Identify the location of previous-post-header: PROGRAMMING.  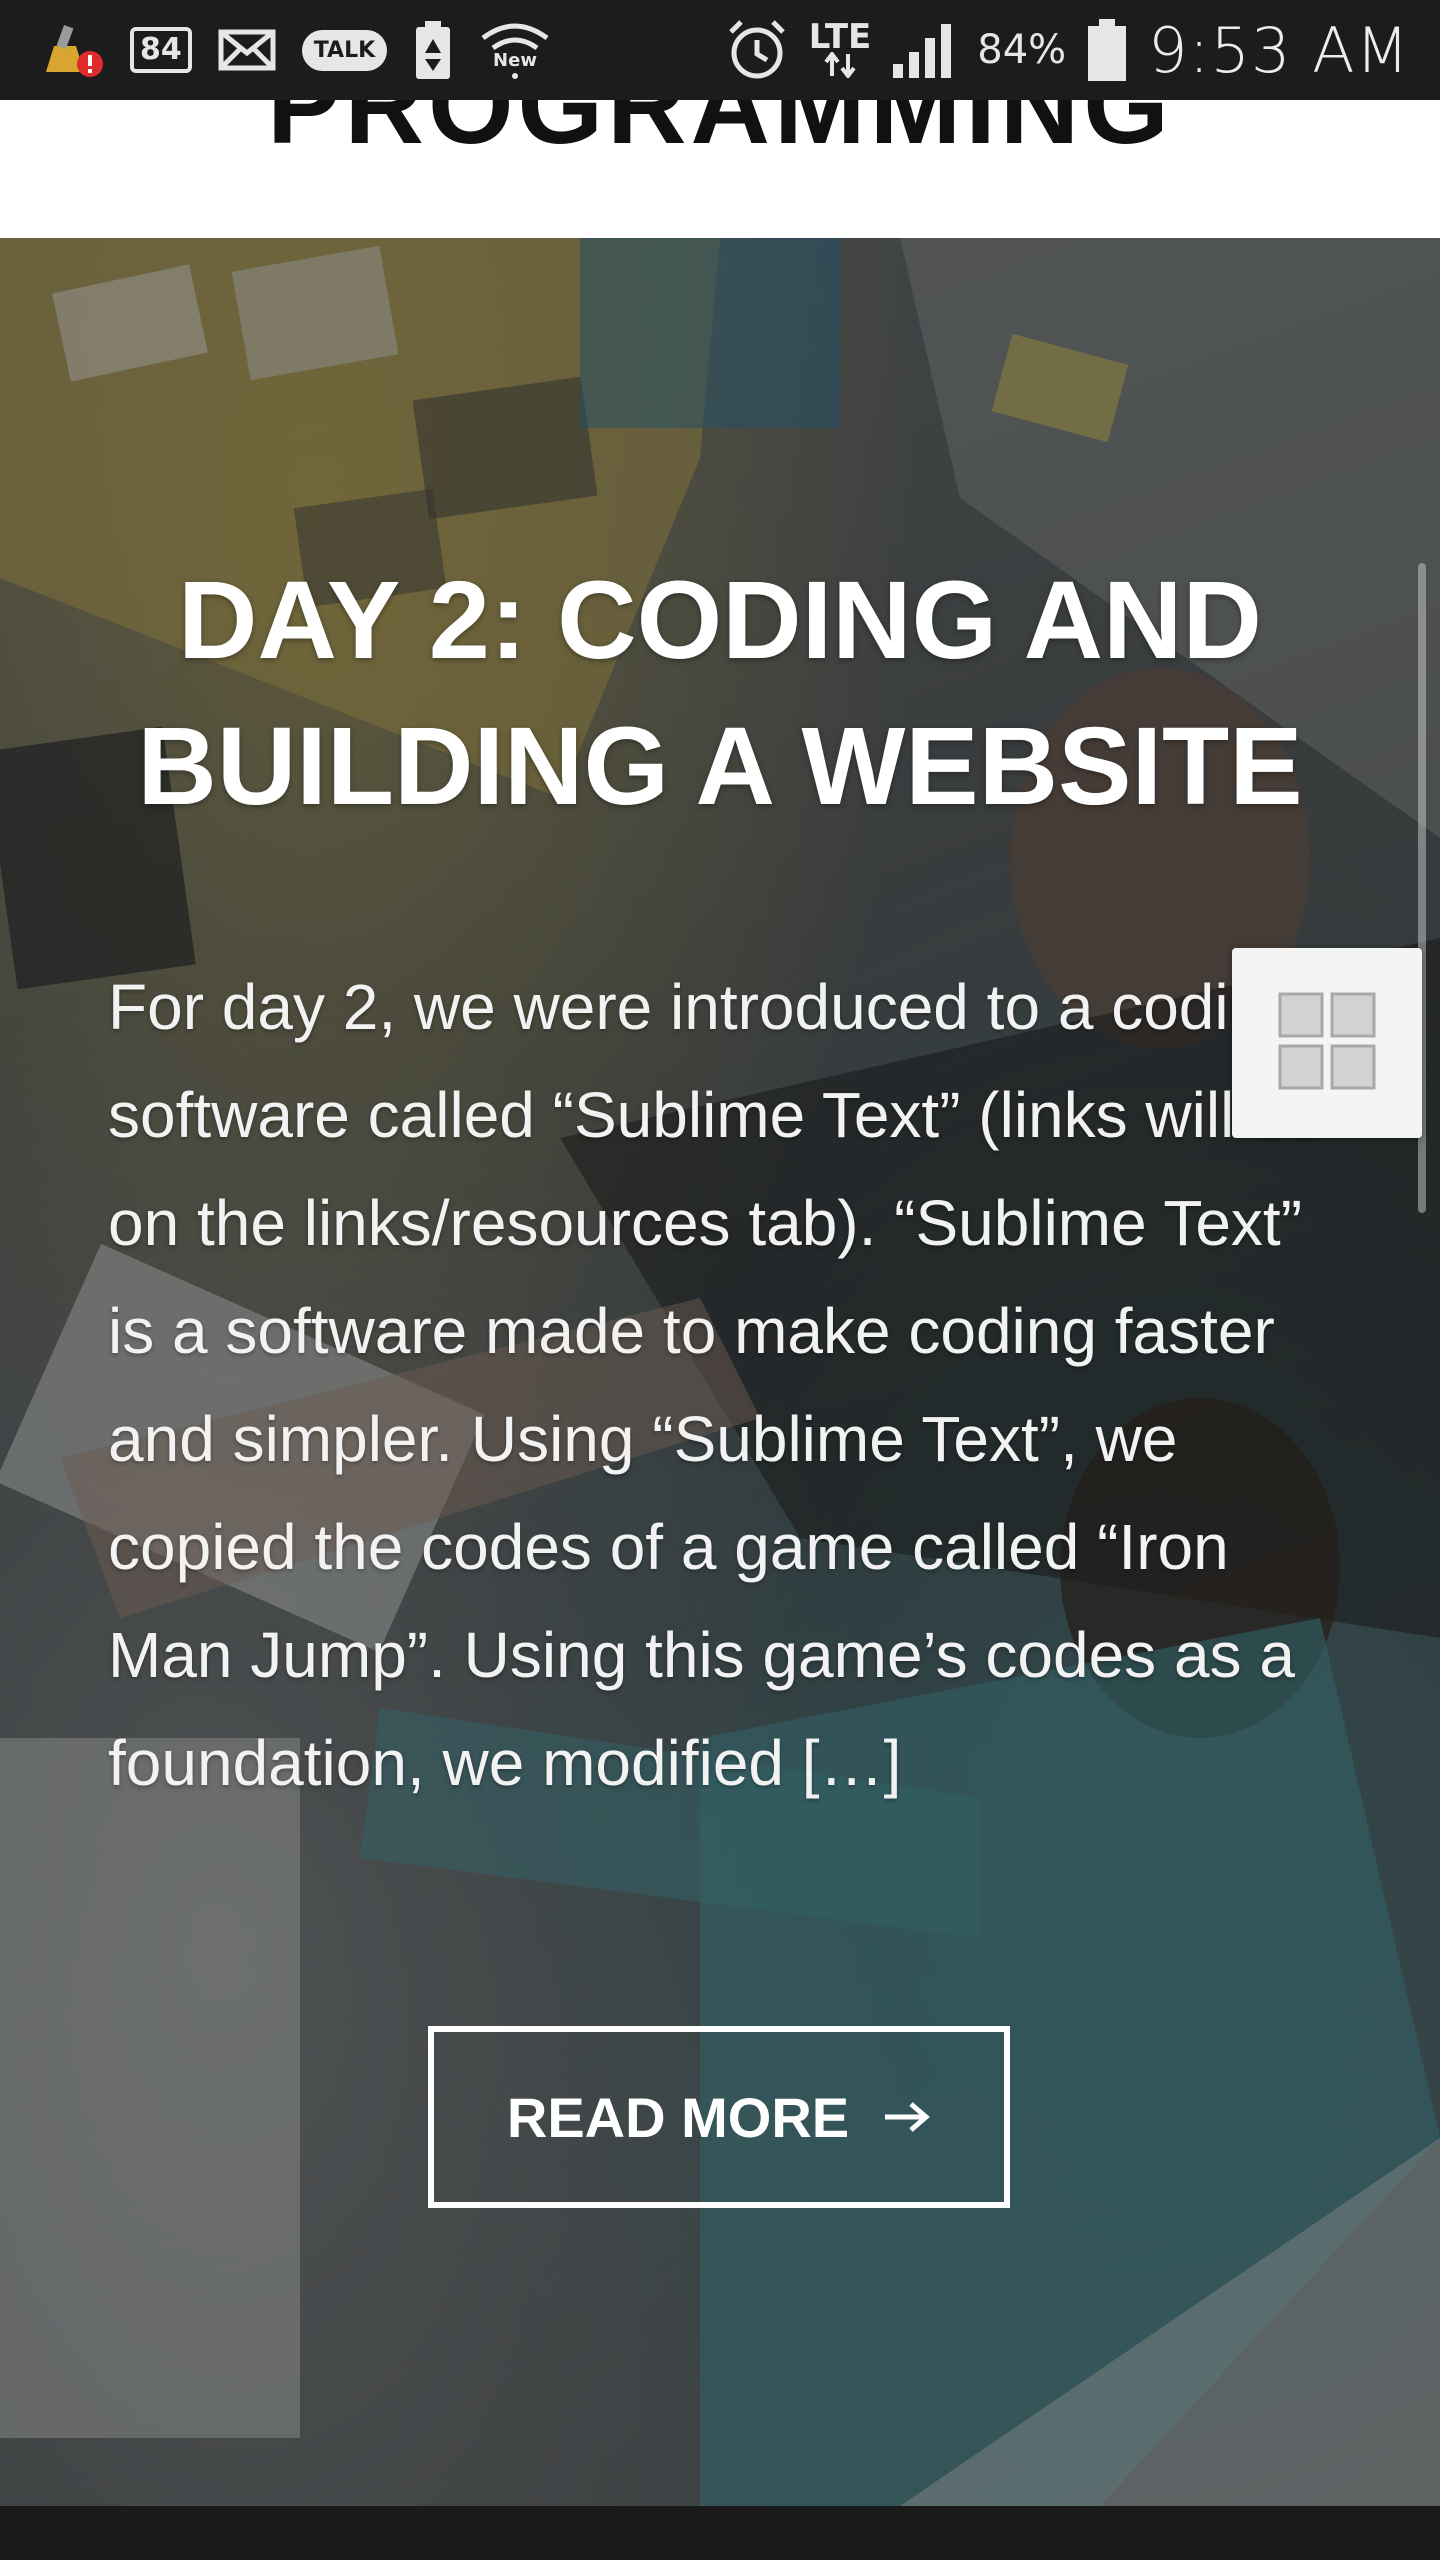
(720, 169).